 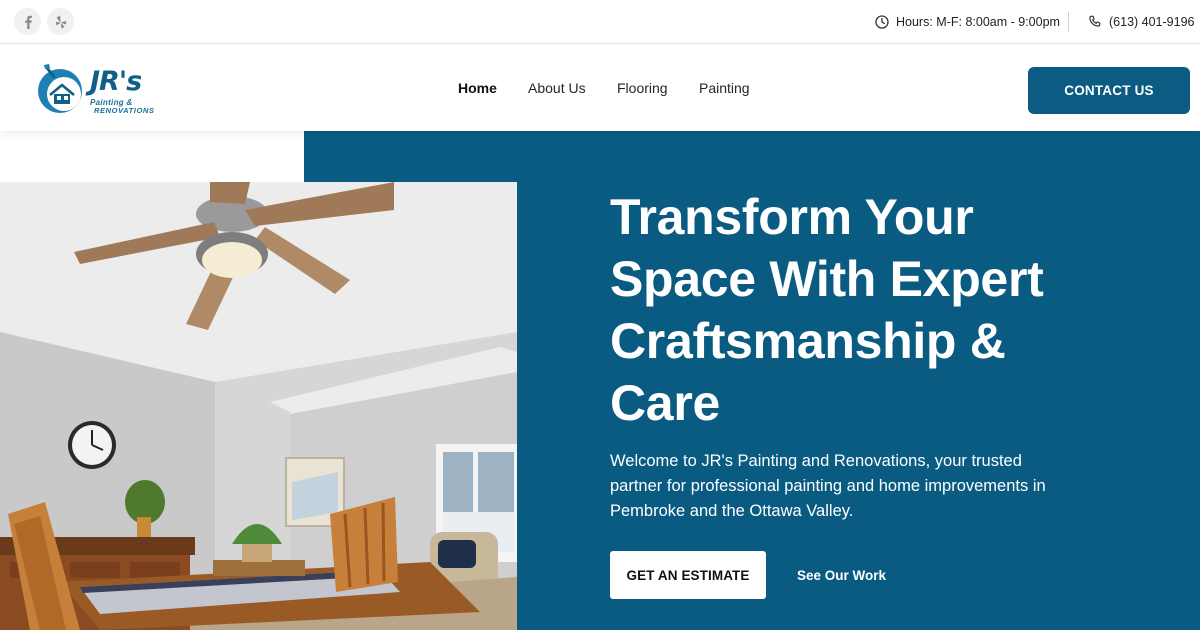 I want to click on facebook-icon, so click(x=27, y=21).